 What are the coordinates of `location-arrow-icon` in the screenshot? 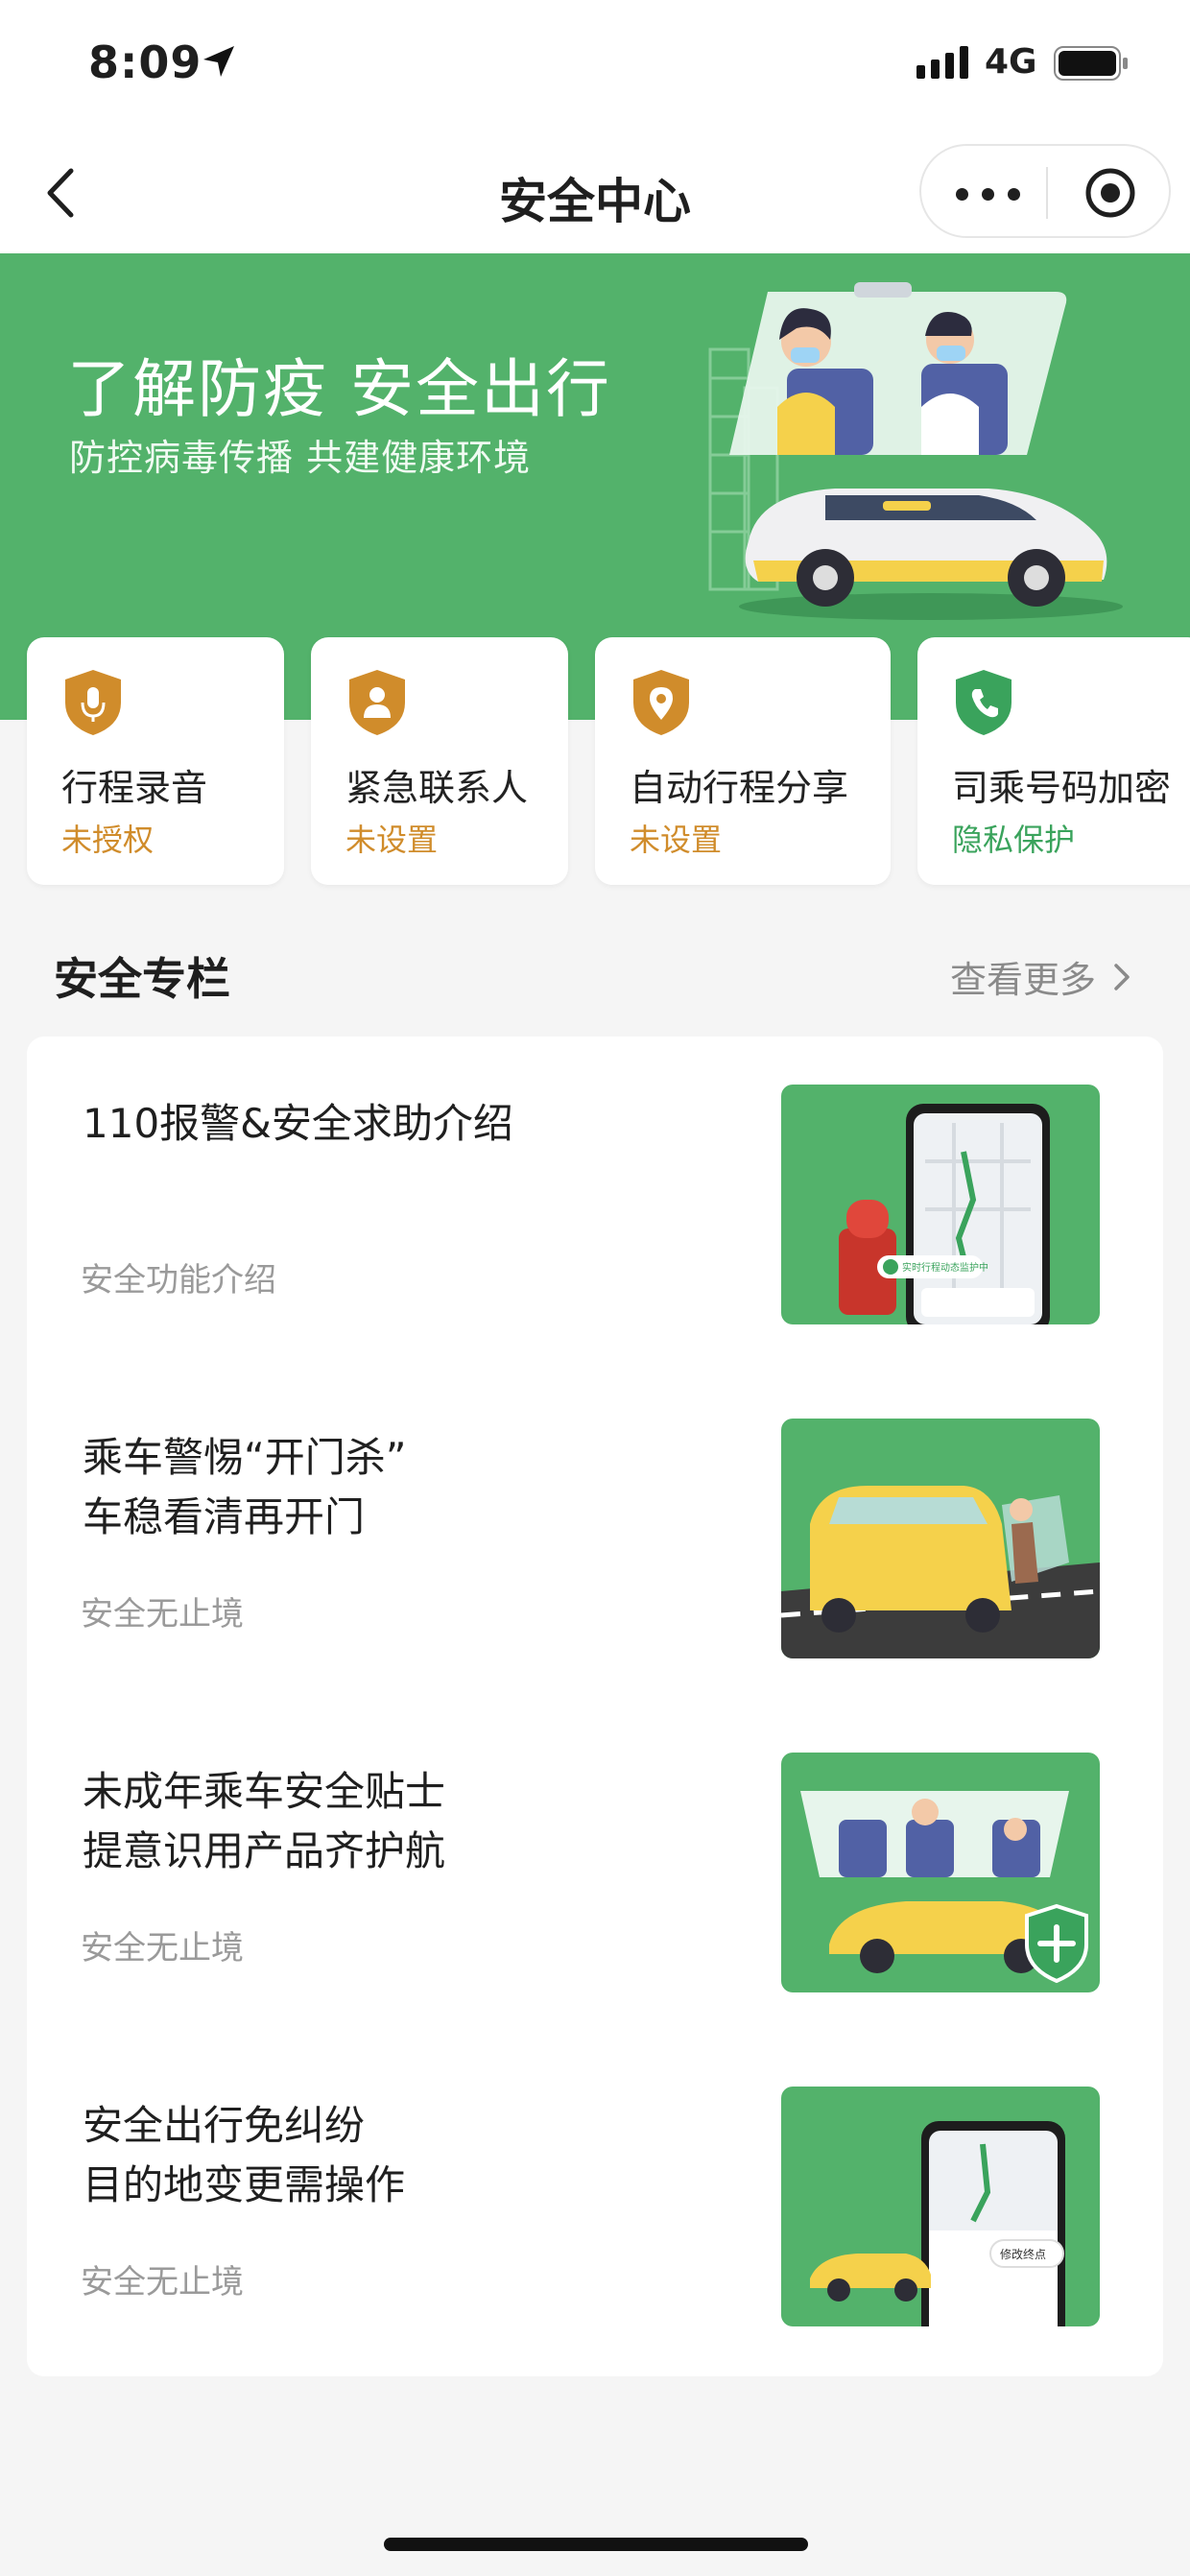 It's located at (219, 61).